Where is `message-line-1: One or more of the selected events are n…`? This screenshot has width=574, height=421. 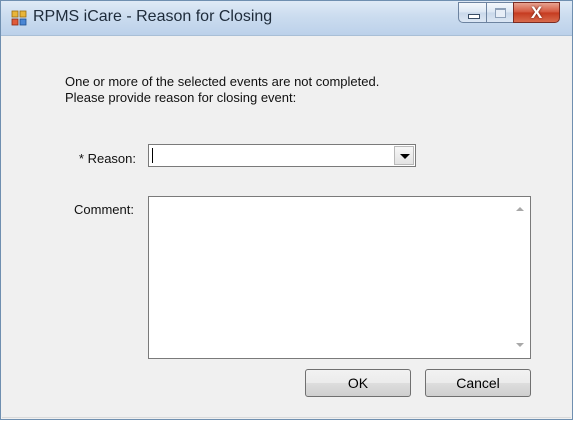
message-line-1: One or more of the selected events are n… is located at coordinates (222, 81).